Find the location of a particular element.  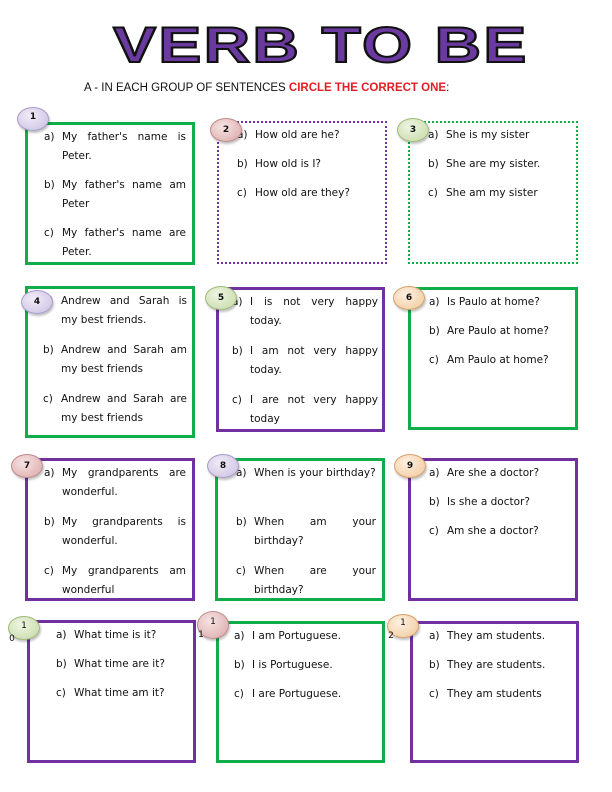

option-text: Are she a doctor? is located at coordinates (493, 473).